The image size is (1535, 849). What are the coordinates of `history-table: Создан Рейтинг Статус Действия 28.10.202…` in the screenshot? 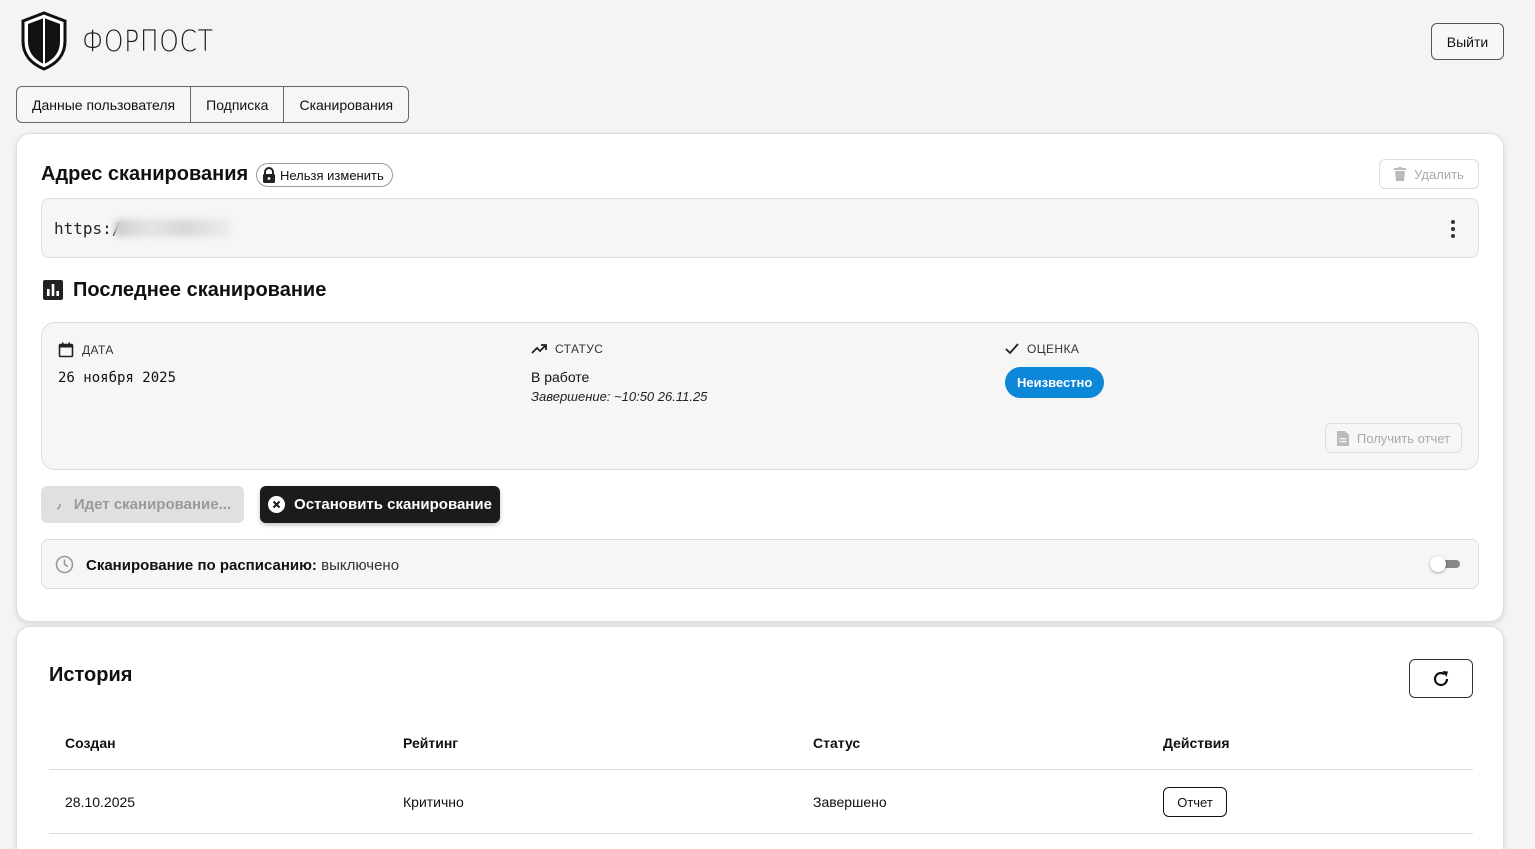 It's located at (761, 774).